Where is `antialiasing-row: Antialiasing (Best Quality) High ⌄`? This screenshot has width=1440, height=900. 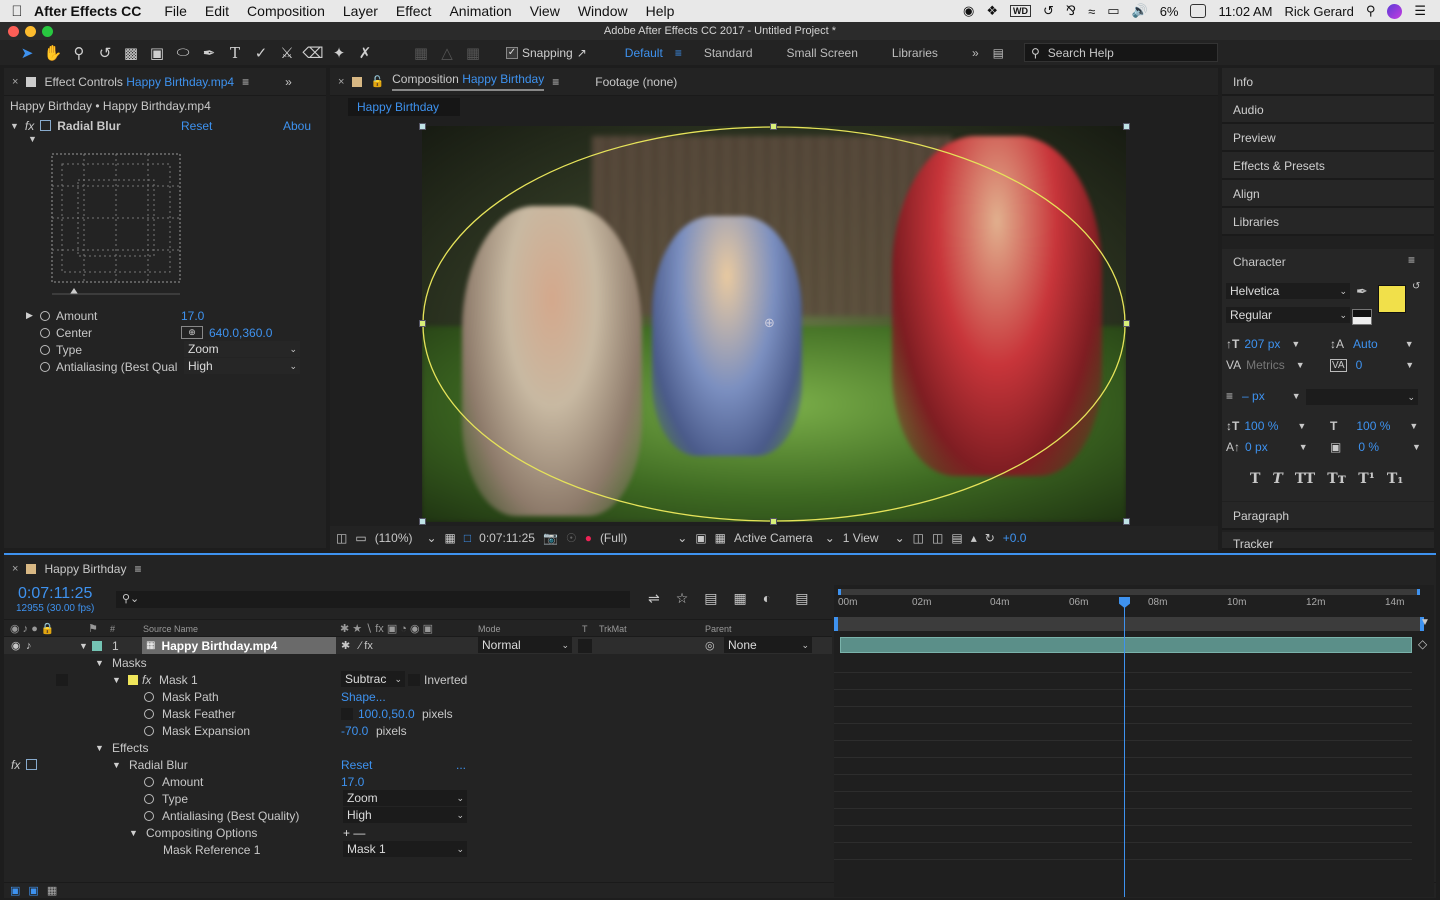
antialiasing-row: Antialiasing (Best Quality) High ⌄ is located at coordinates (418, 815).